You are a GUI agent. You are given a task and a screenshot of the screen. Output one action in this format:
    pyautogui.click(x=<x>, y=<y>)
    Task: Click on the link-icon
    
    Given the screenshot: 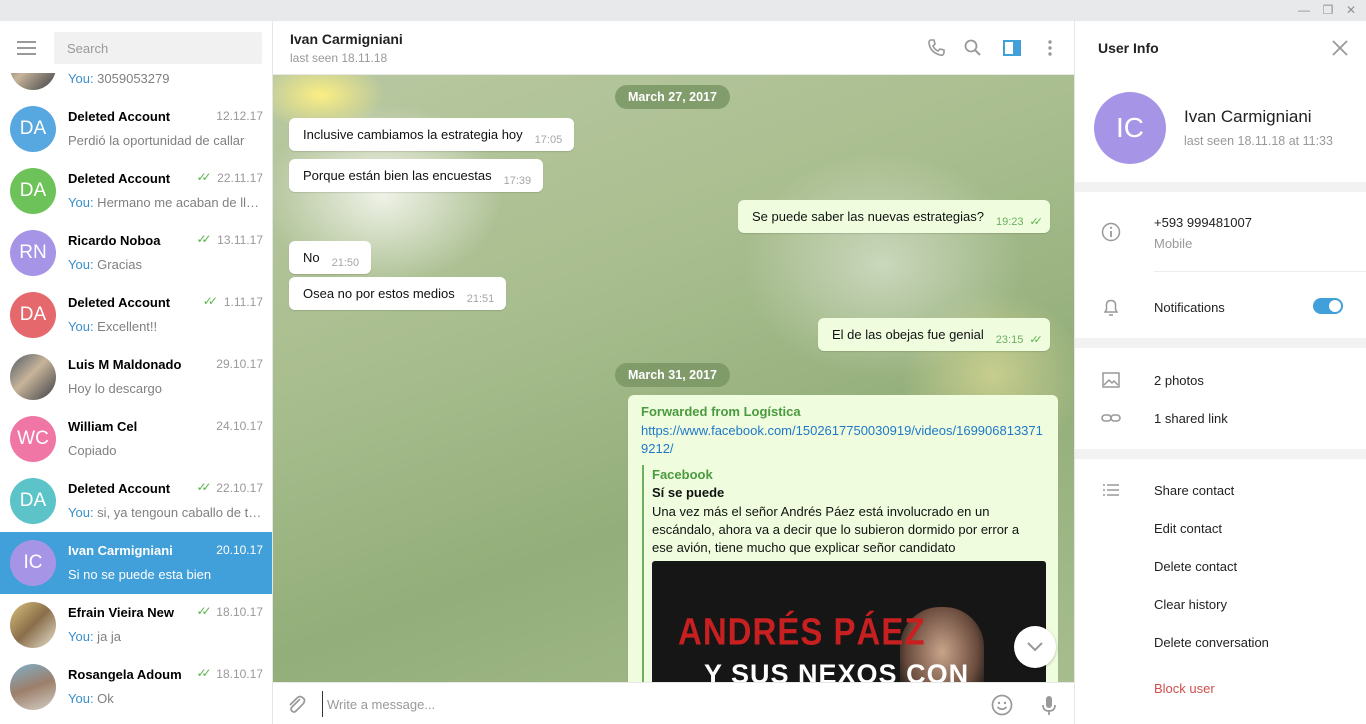 What is the action you would take?
    pyautogui.click(x=1111, y=418)
    